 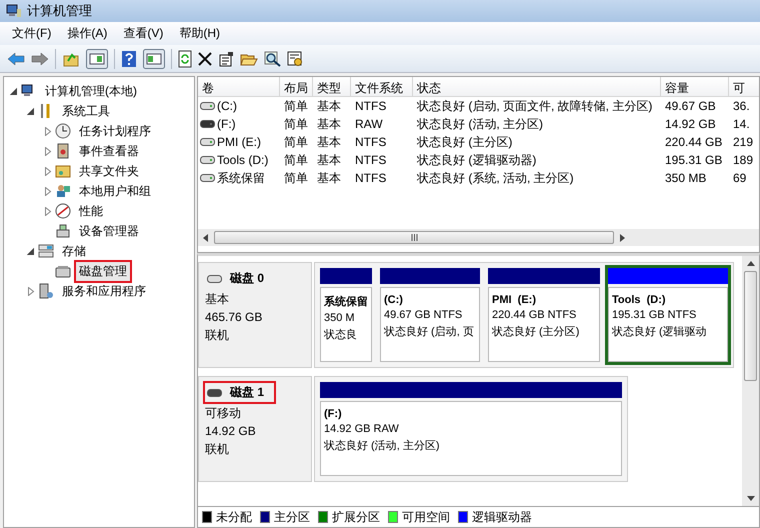 What do you see at coordinates (361, 429) in the screenshot?
I see `partition-size: 14.92 GB RAW` at bounding box center [361, 429].